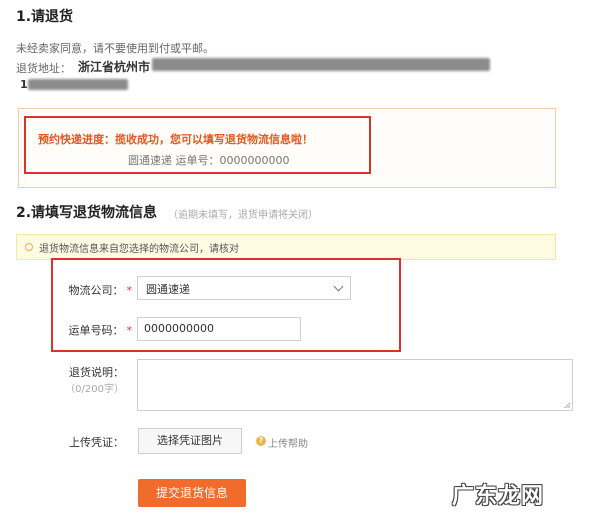 This screenshot has width=589, height=517. Describe the element at coordinates (243, 215) in the screenshot. I see `section2-subtitle: （逾期未填写，退货申请将关闭）` at that location.